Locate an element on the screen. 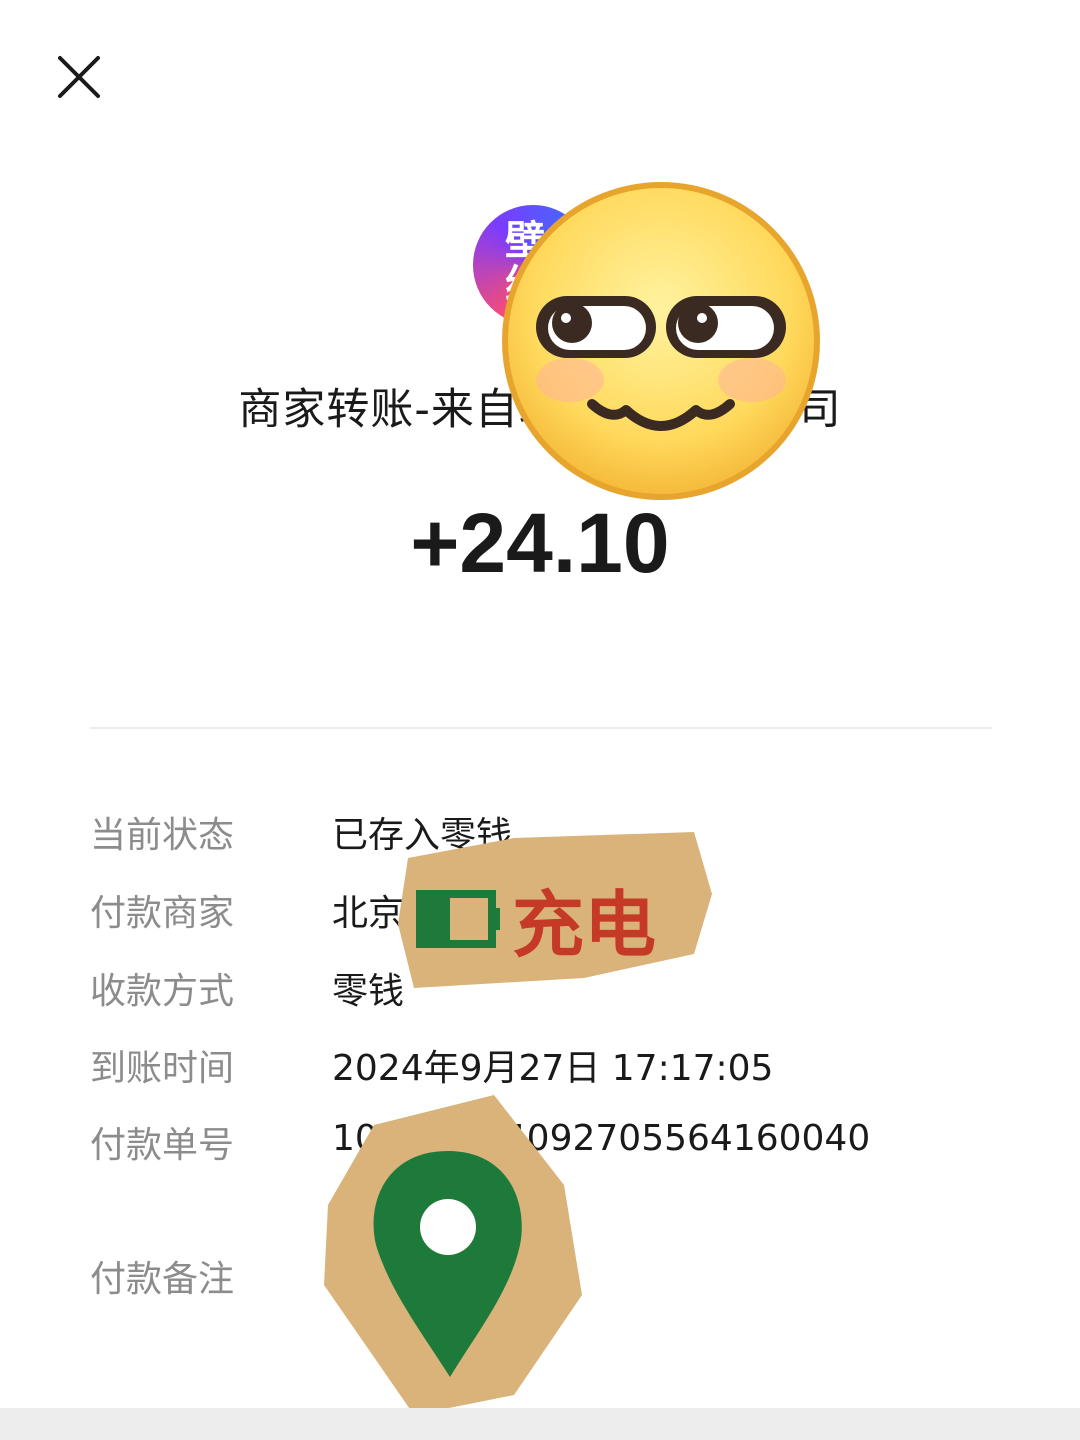 This screenshot has height=1440, width=1080. arrival-time-value: 2024年9月27日 17:17:05 is located at coordinates (553, 1068).